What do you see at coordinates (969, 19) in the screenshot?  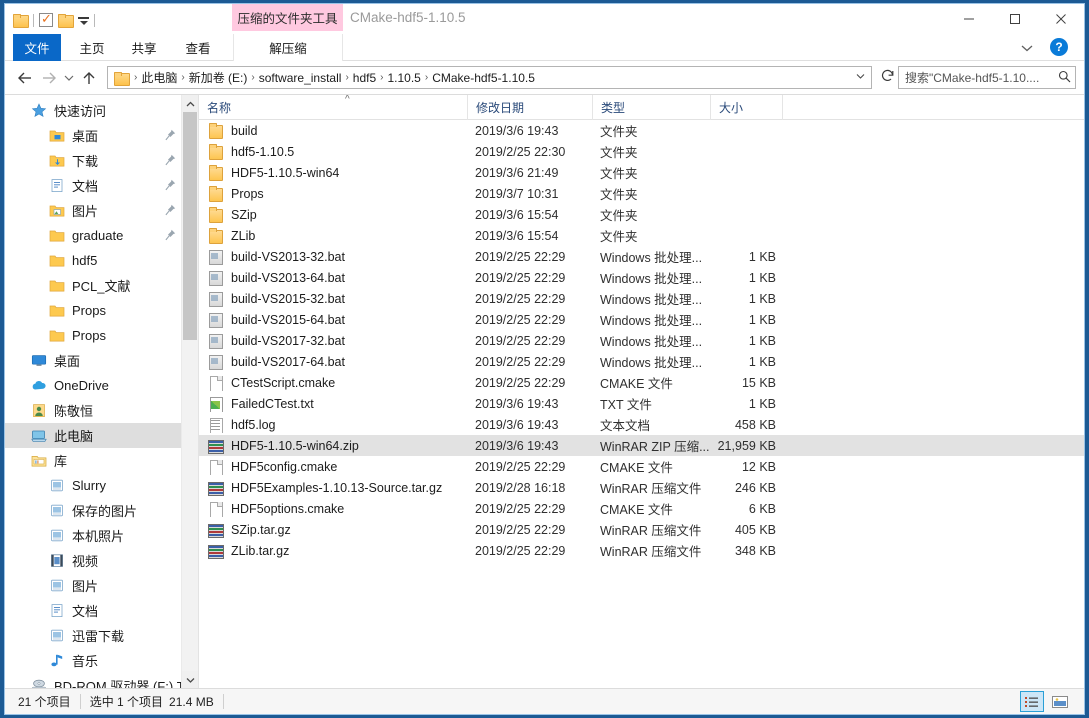 I see `minimize-button` at bounding box center [969, 19].